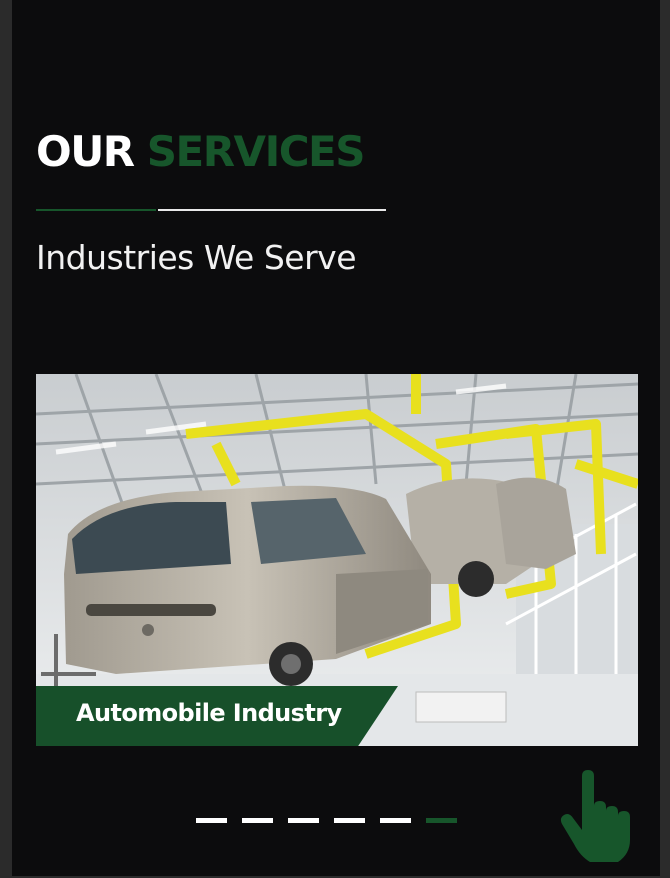 The height and width of the screenshot is (878, 670). What do you see at coordinates (196, 257) in the screenshot?
I see `section-subtitle: Industries We Serve` at bounding box center [196, 257].